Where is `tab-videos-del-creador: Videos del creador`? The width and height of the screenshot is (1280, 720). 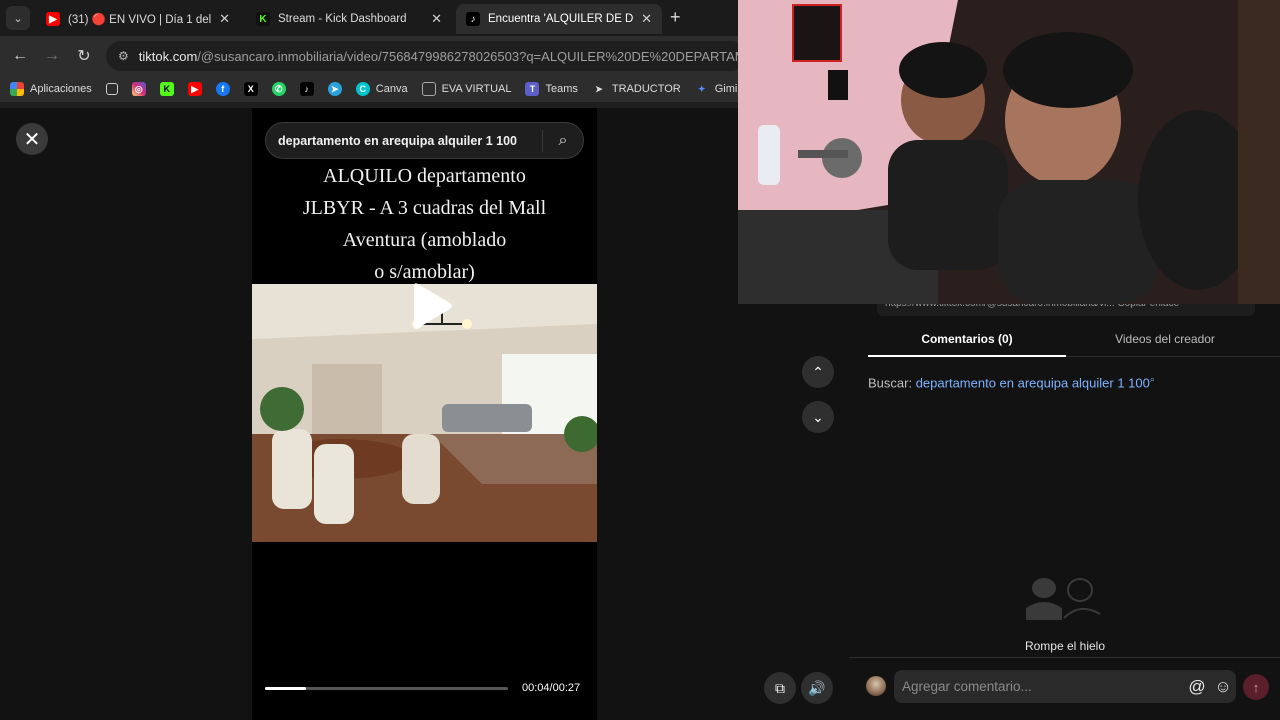 tab-videos-del-creador: Videos del creador is located at coordinates (1165, 345).